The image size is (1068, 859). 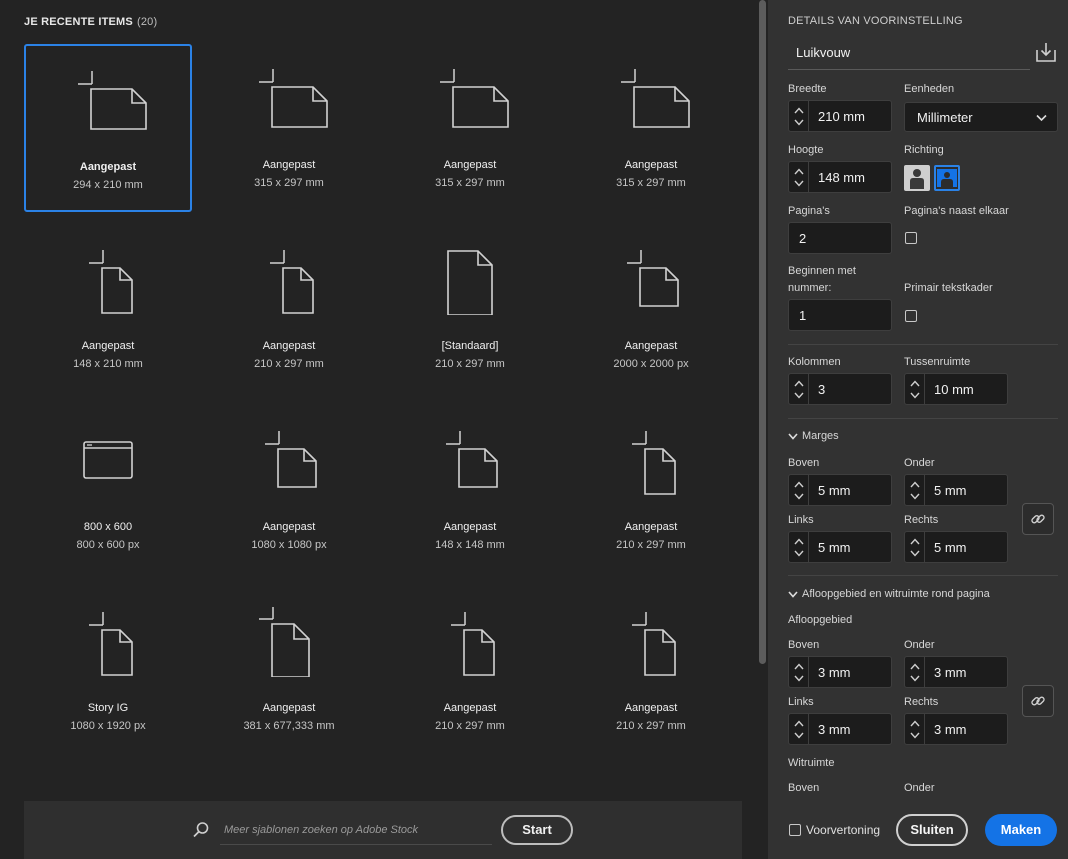 I want to click on margin-right-stepper: 5 mm, so click(x=956, y=547).